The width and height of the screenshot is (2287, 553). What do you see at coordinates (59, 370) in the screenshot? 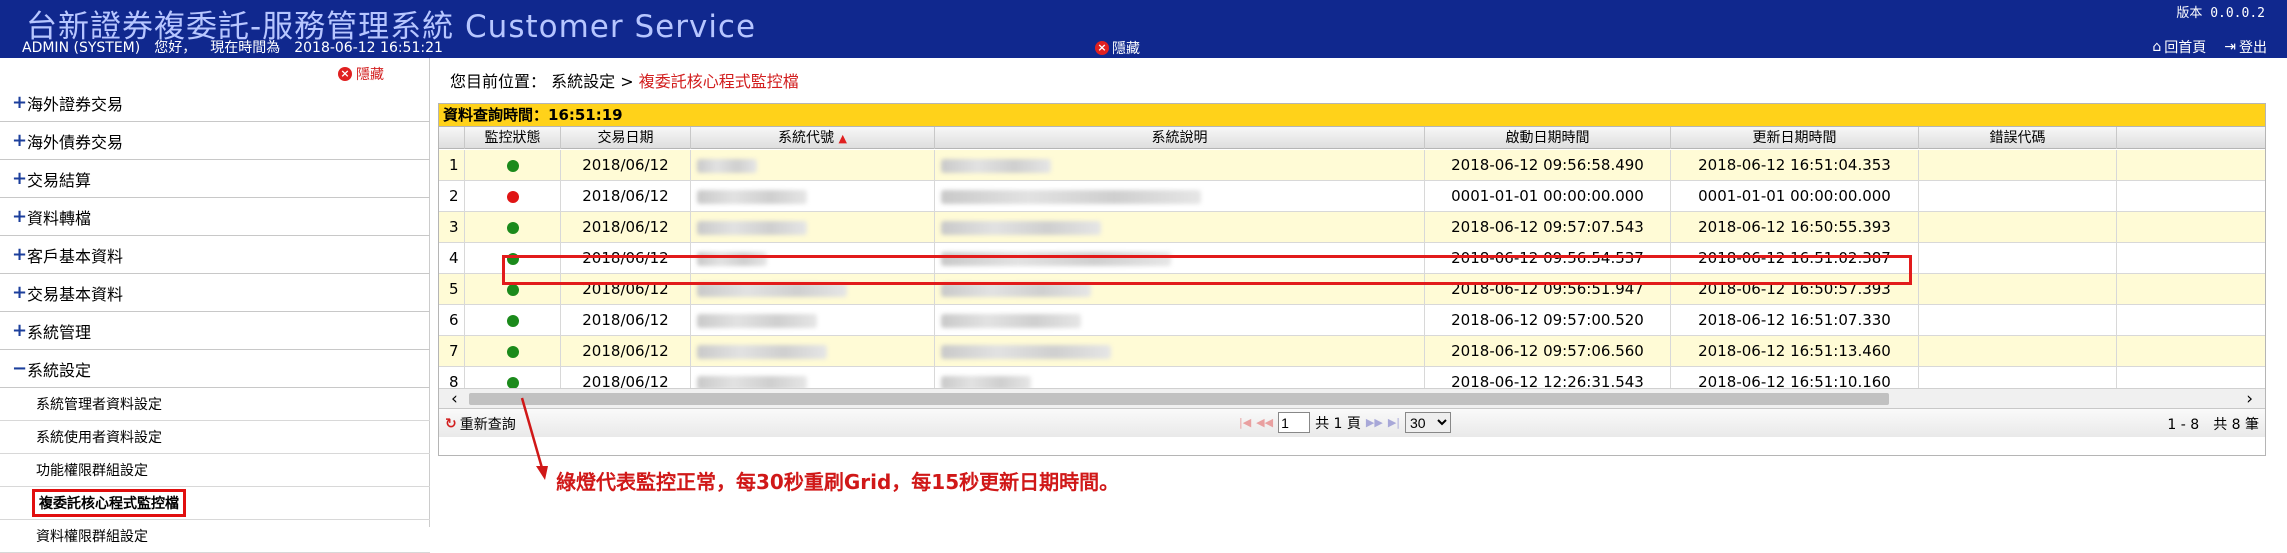
I see `menu-label: 系統設定` at bounding box center [59, 370].